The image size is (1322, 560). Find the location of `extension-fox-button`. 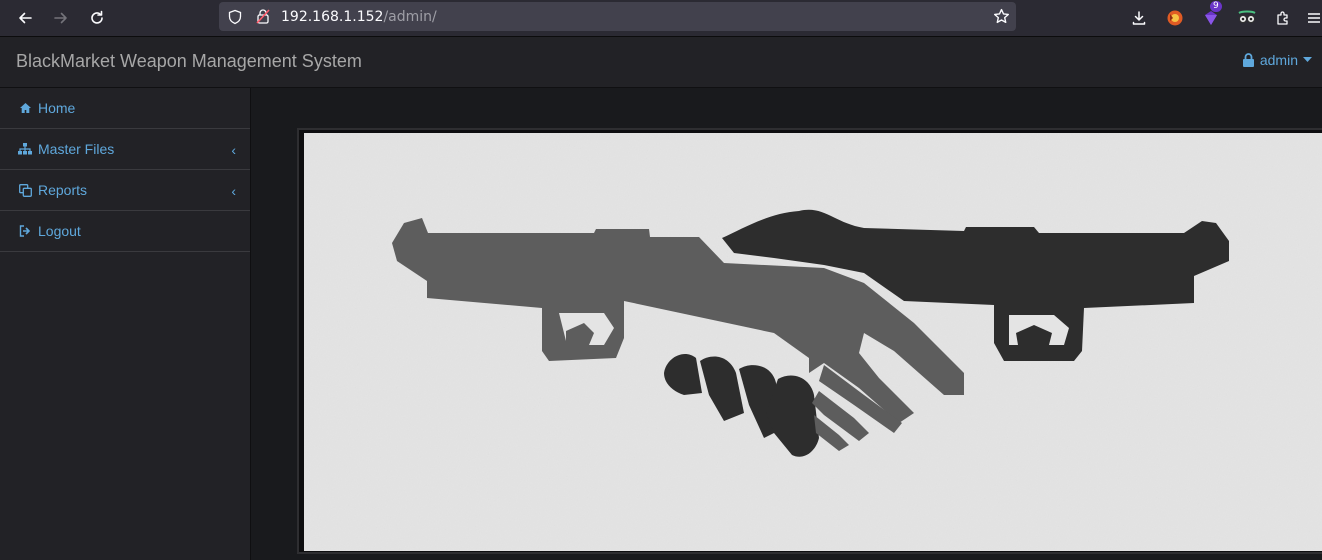

extension-fox-button is located at coordinates (1175, 18).